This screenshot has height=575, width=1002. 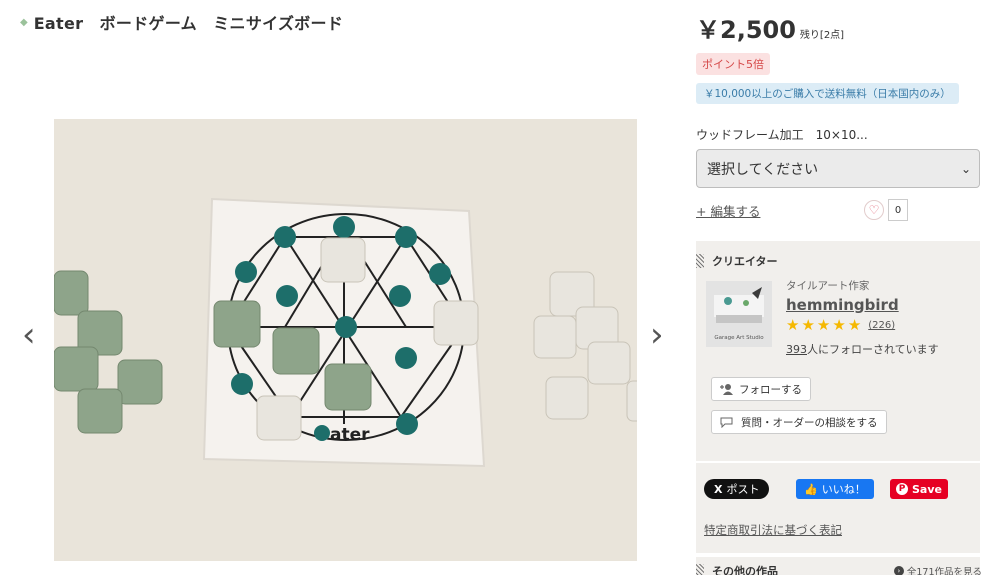 I want to click on option-select-value: 選択してください, so click(x=763, y=169).